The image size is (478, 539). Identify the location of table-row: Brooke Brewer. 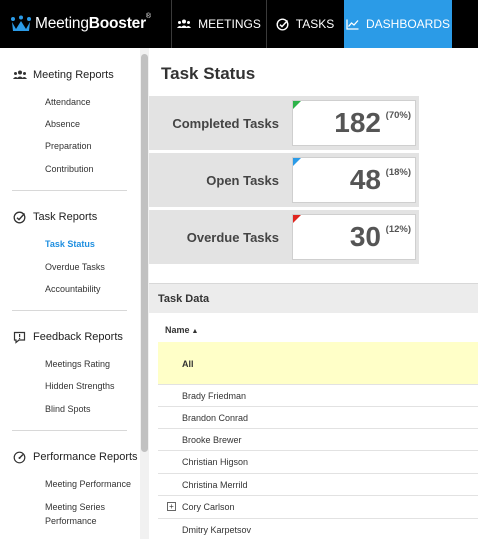
(318, 440).